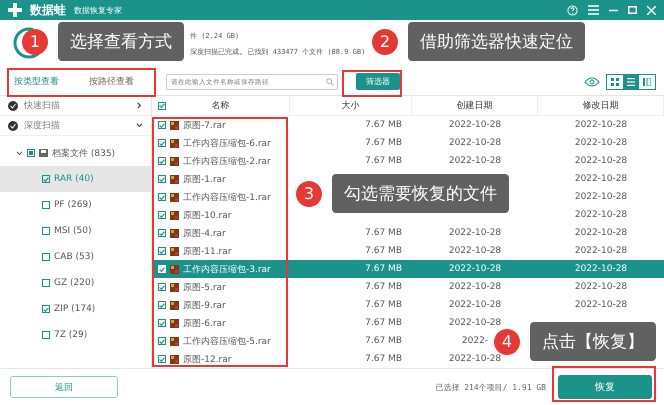 The height and width of the screenshot is (405, 664). Describe the element at coordinates (207, 252) in the screenshot. I see `file-name: 原图-11.rar` at that location.